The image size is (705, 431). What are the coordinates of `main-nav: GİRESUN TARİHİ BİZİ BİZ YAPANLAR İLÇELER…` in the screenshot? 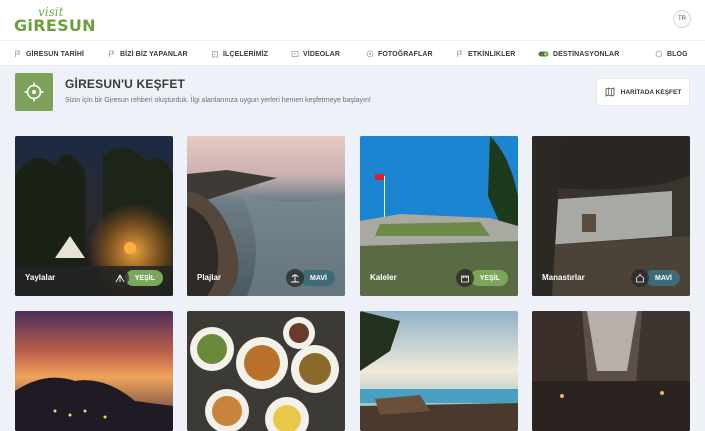 It's located at (352, 53).